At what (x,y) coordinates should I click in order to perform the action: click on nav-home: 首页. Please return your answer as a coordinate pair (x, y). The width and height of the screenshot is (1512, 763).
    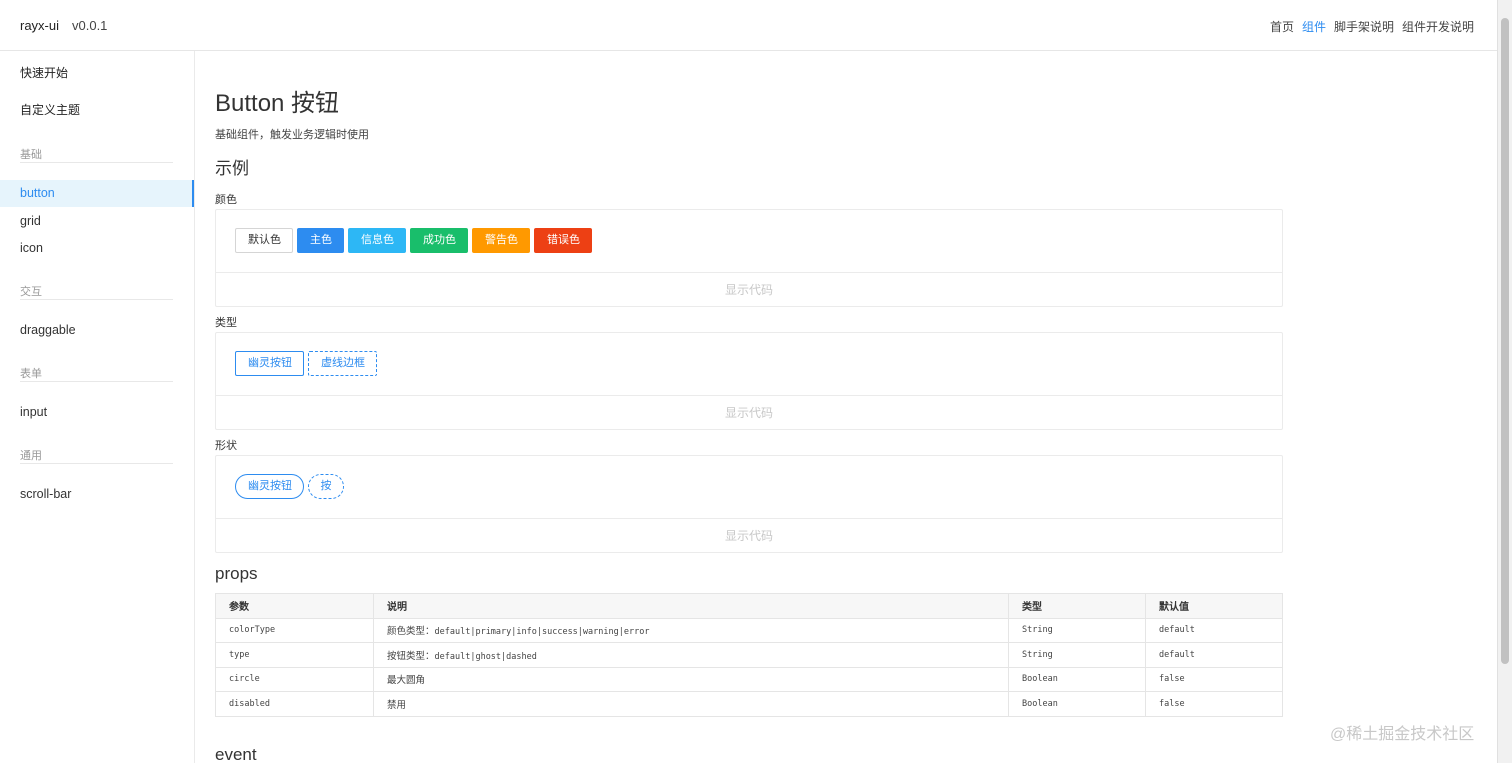
    Looking at the image, I should click on (1282, 26).